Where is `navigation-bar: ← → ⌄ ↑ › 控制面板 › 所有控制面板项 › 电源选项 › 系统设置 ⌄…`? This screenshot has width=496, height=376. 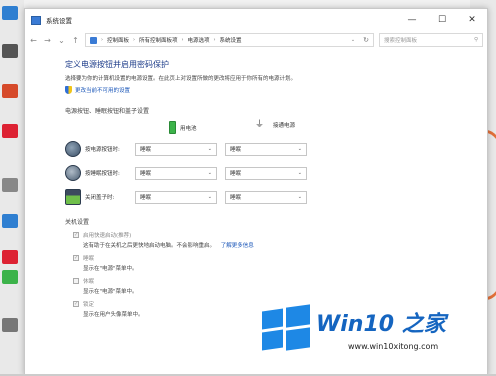 navigation-bar: ← → ⌄ ↑ › 控制面板 › 所有控制面板项 › 电源选项 › 系统设置 ⌄… is located at coordinates (256, 40).